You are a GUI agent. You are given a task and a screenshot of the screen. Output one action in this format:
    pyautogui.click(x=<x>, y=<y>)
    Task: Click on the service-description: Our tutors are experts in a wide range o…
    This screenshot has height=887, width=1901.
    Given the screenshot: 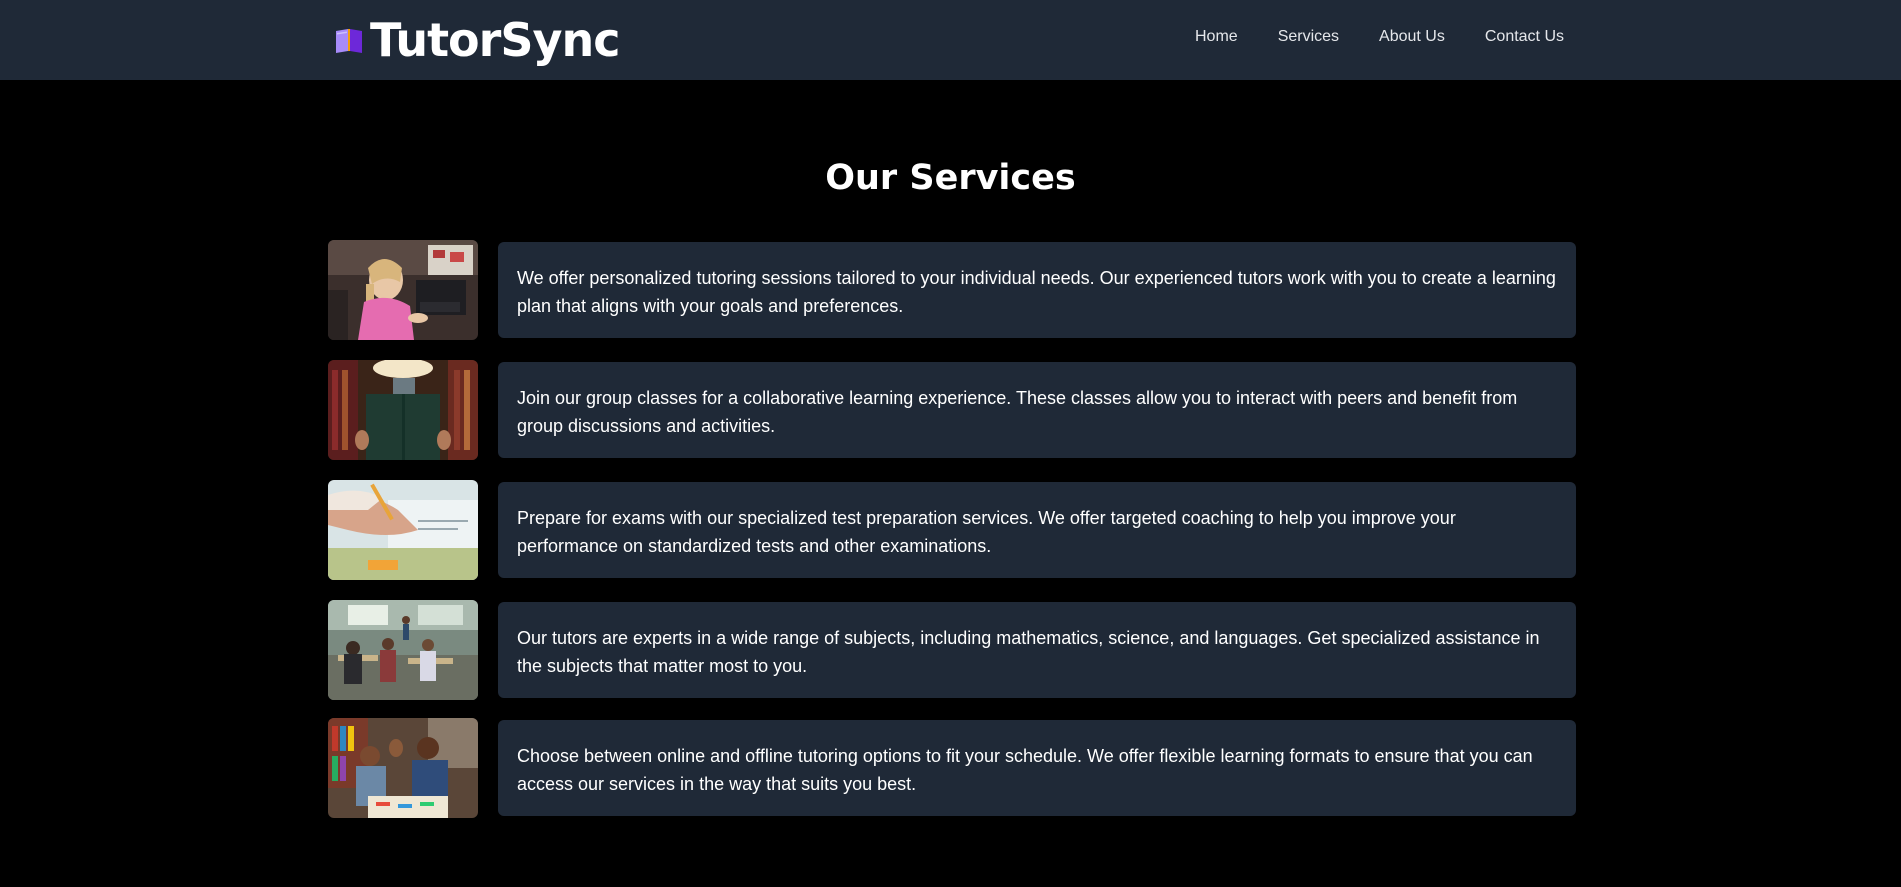 What is the action you would take?
    pyautogui.click(x=1028, y=652)
    